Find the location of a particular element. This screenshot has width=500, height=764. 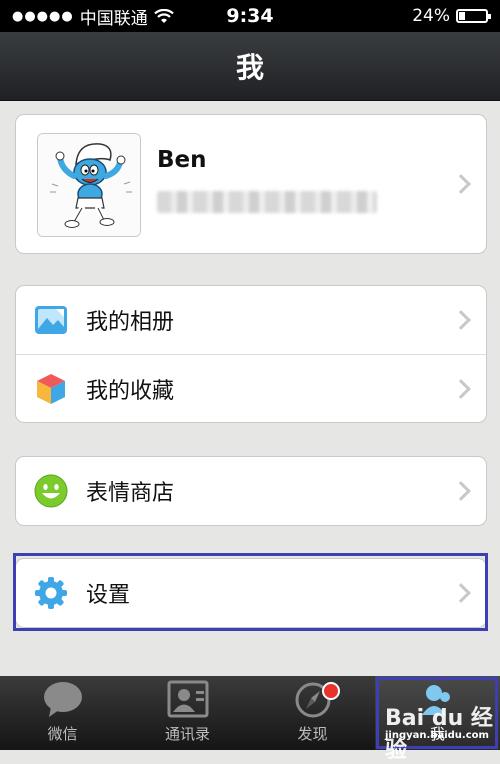

avatar is located at coordinates (89, 185).